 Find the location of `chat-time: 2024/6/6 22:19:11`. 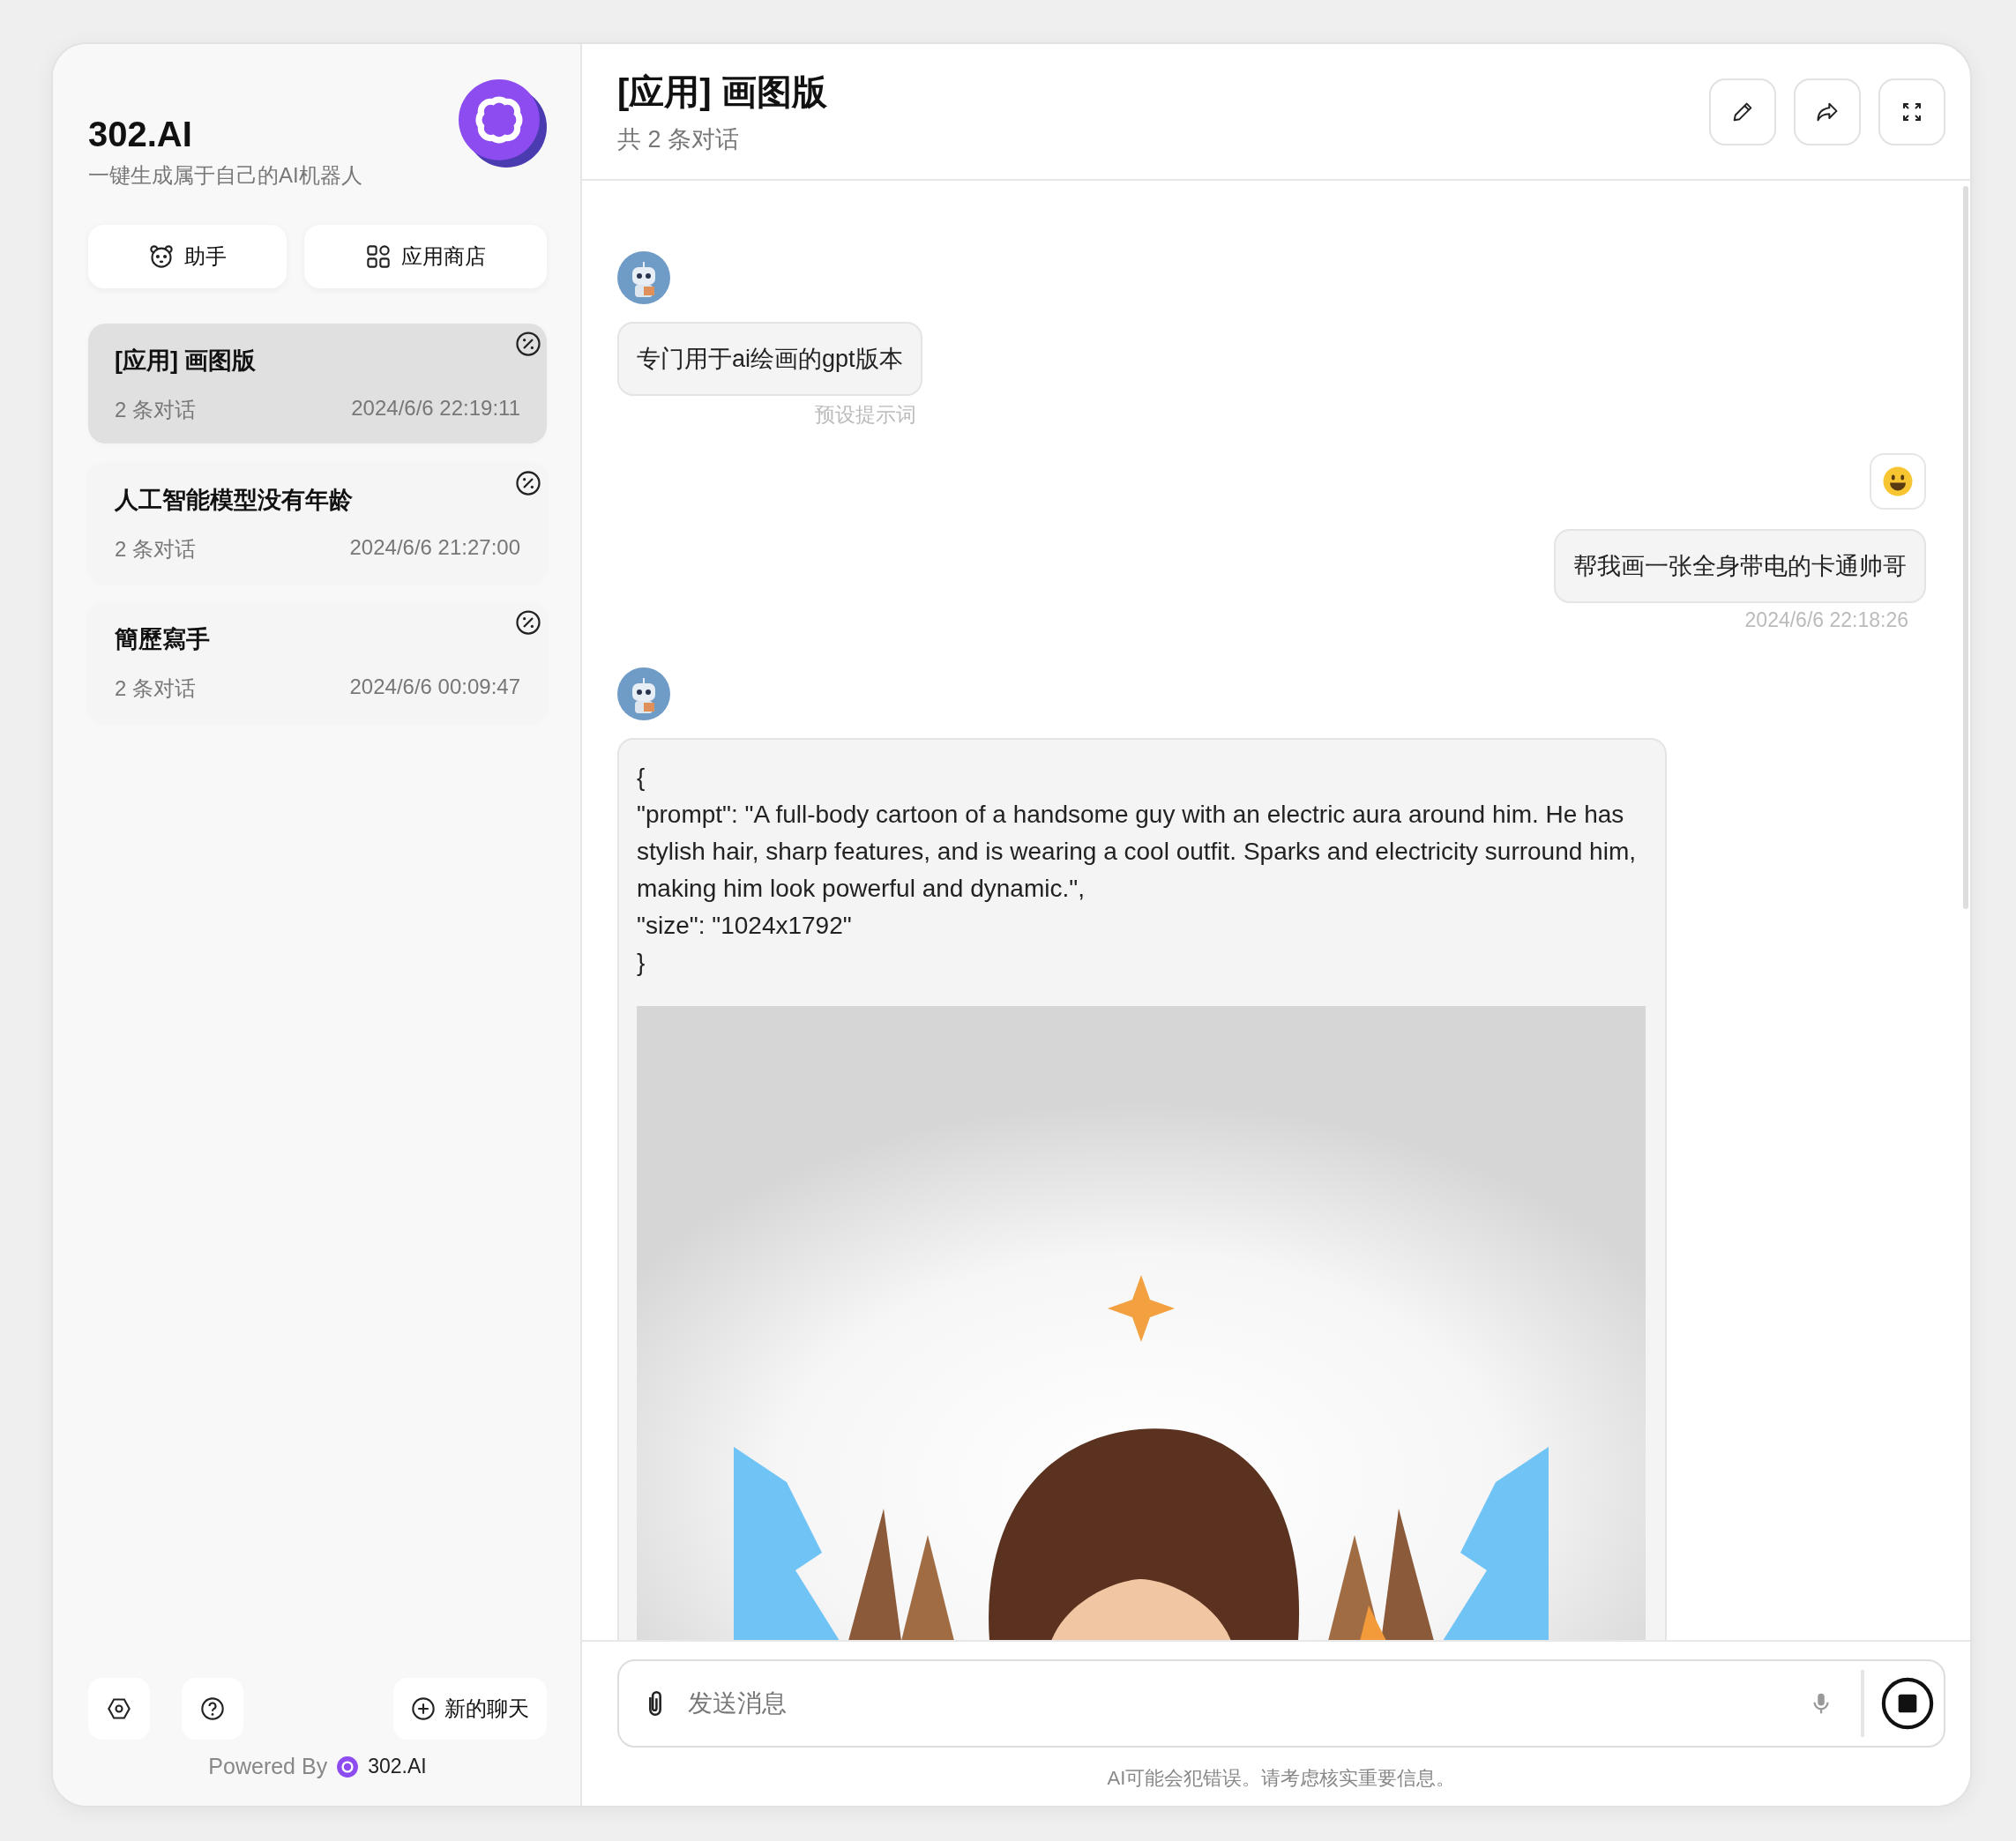

chat-time: 2024/6/6 22:19:11 is located at coordinates (435, 408).